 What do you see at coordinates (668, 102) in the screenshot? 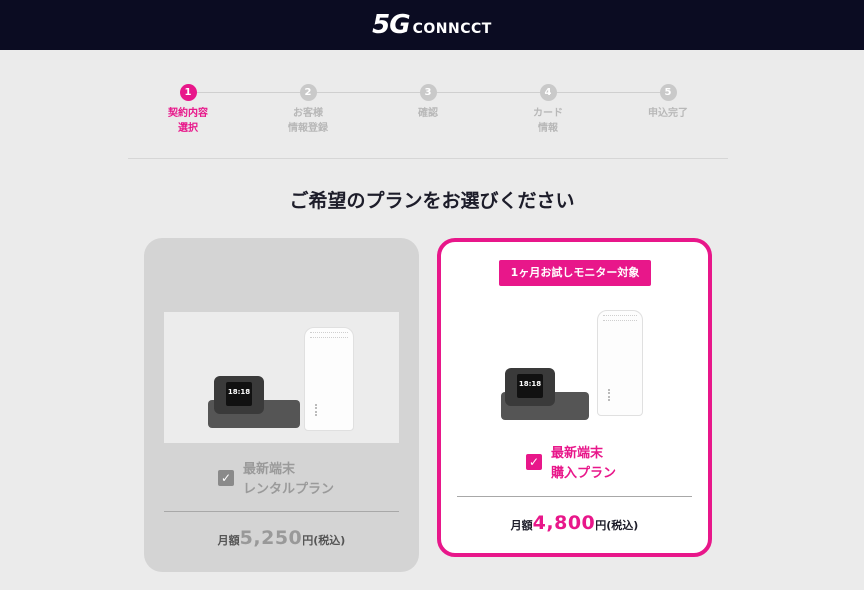
I see `step-5: 5 申込完了` at bounding box center [668, 102].